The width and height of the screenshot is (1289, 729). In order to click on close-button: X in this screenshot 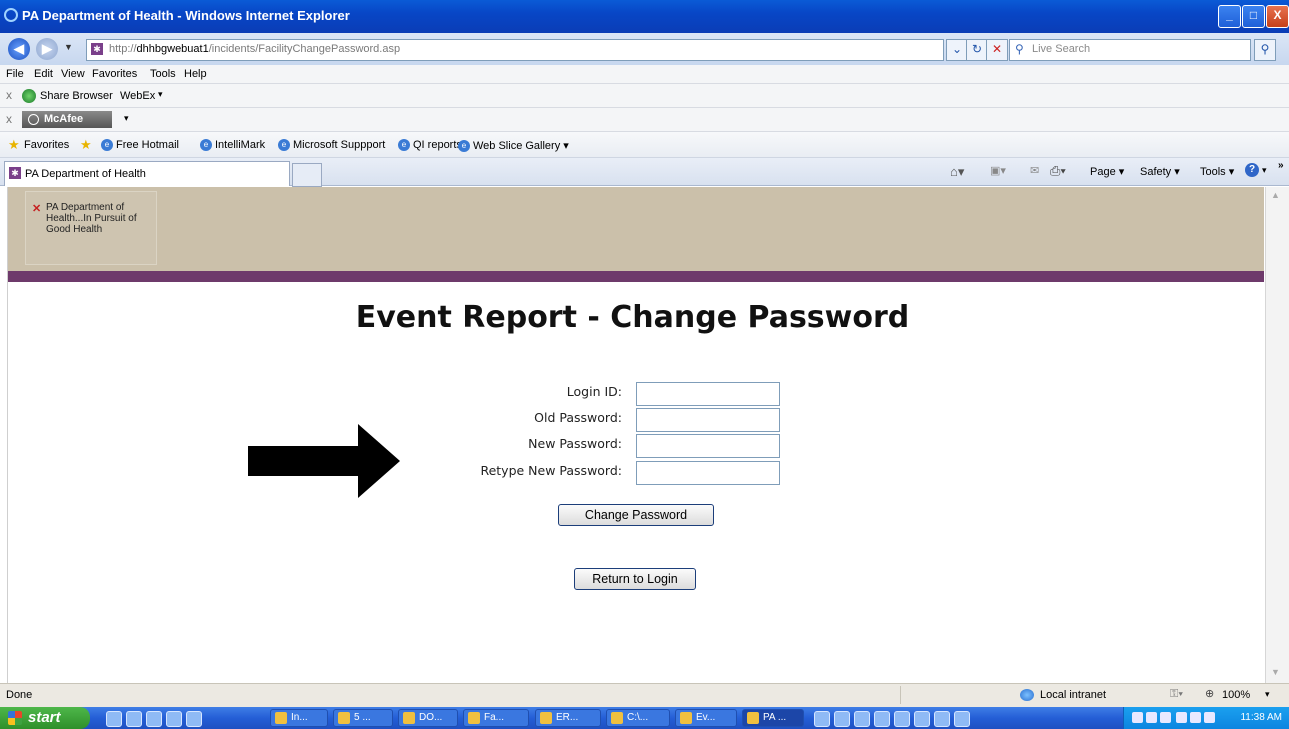, I will do `click(1277, 16)`.